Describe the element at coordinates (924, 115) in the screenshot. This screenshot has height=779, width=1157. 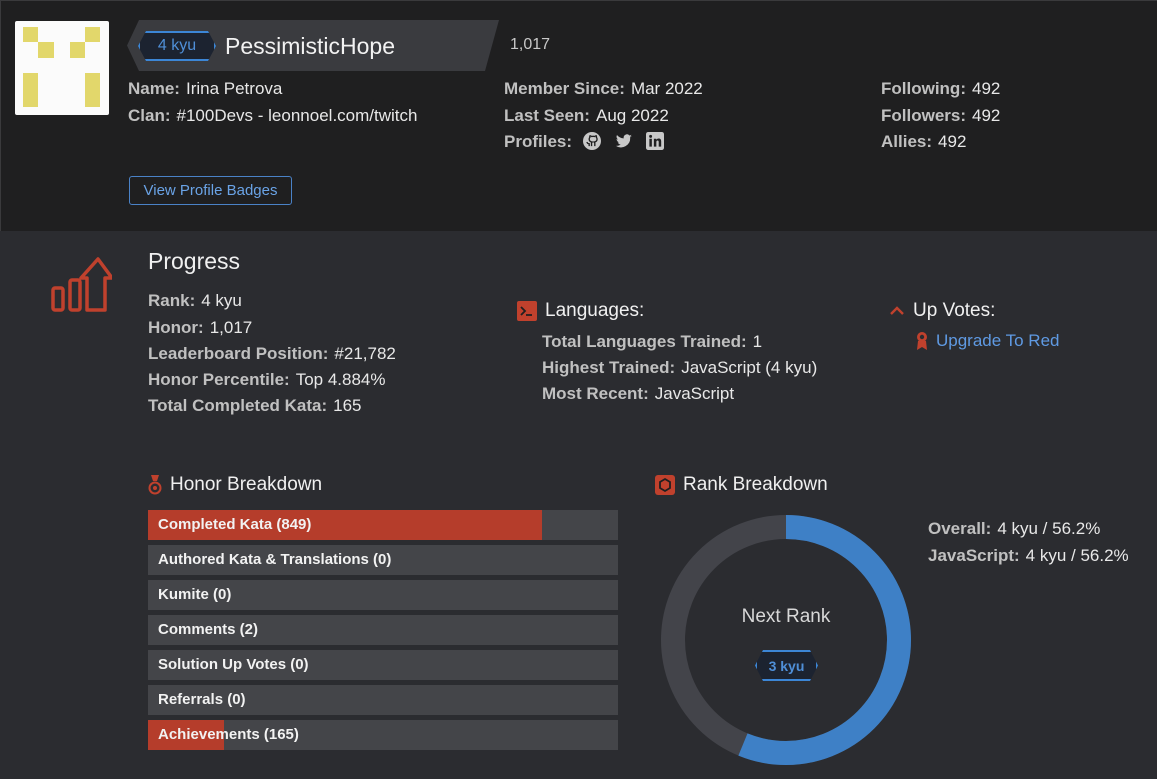
I see `followers-label: Followers:` at that location.